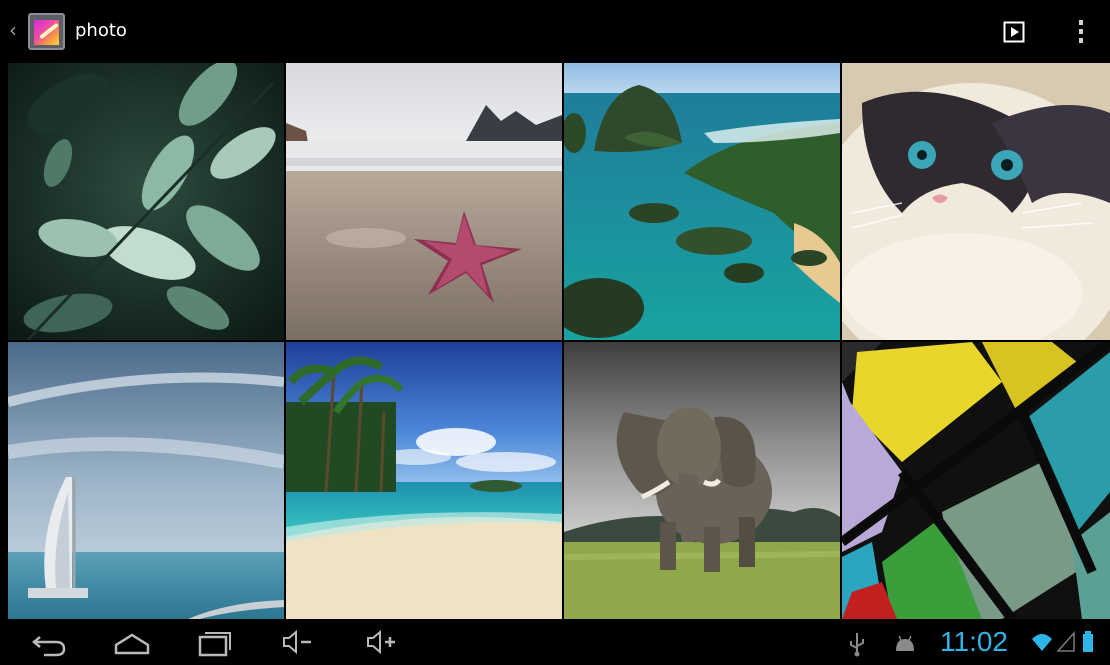 This screenshot has height=665, width=1110. Describe the element at coordinates (1065, 641) in the screenshot. I see `signal-icon` at that location.